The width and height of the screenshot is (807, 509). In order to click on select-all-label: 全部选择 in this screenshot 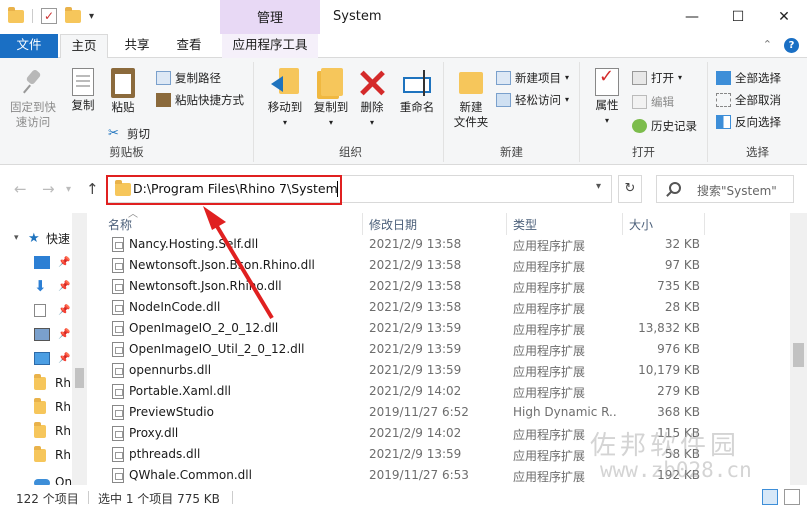, I will do `click(758, 78)`.